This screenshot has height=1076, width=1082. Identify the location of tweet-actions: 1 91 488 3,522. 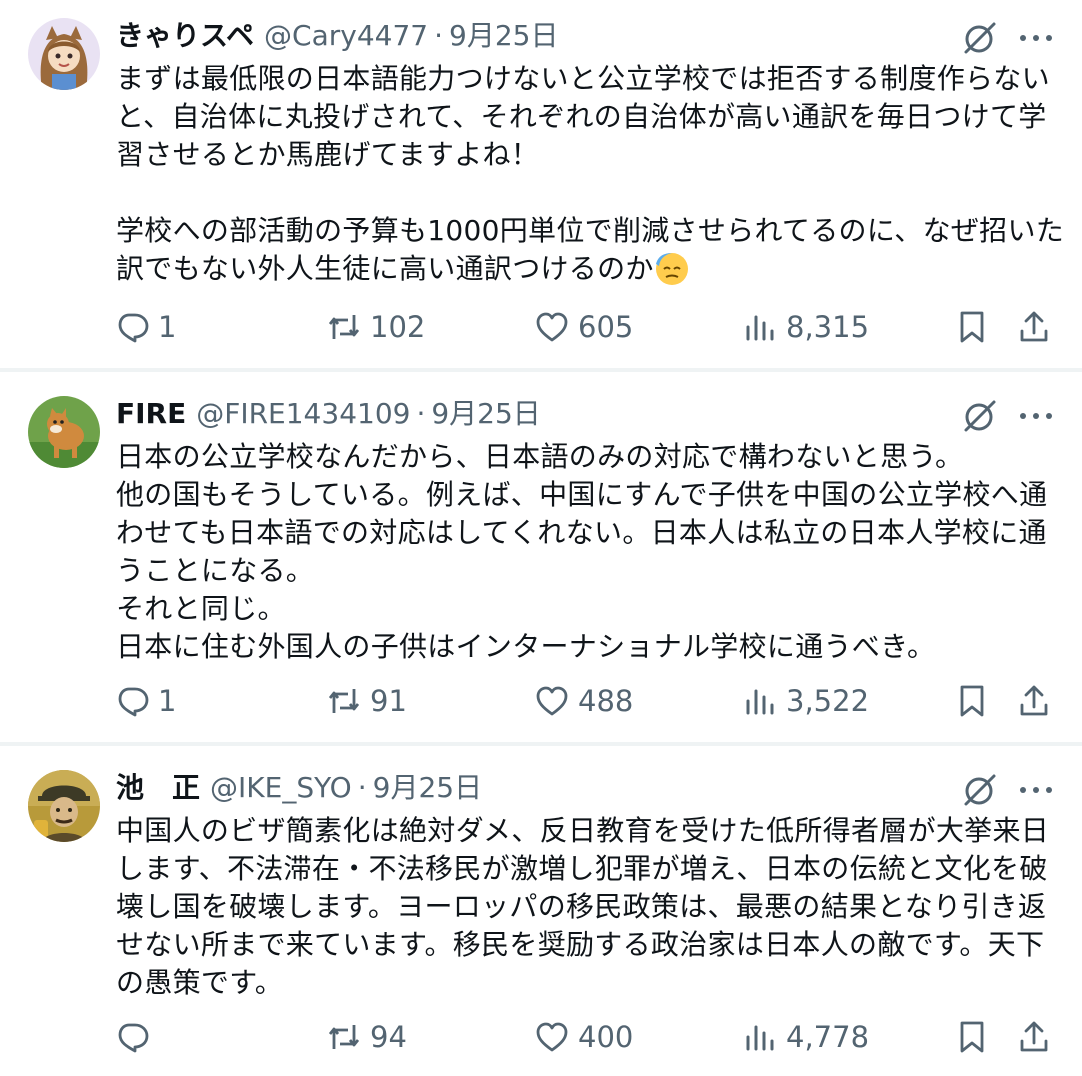
(541, 701).